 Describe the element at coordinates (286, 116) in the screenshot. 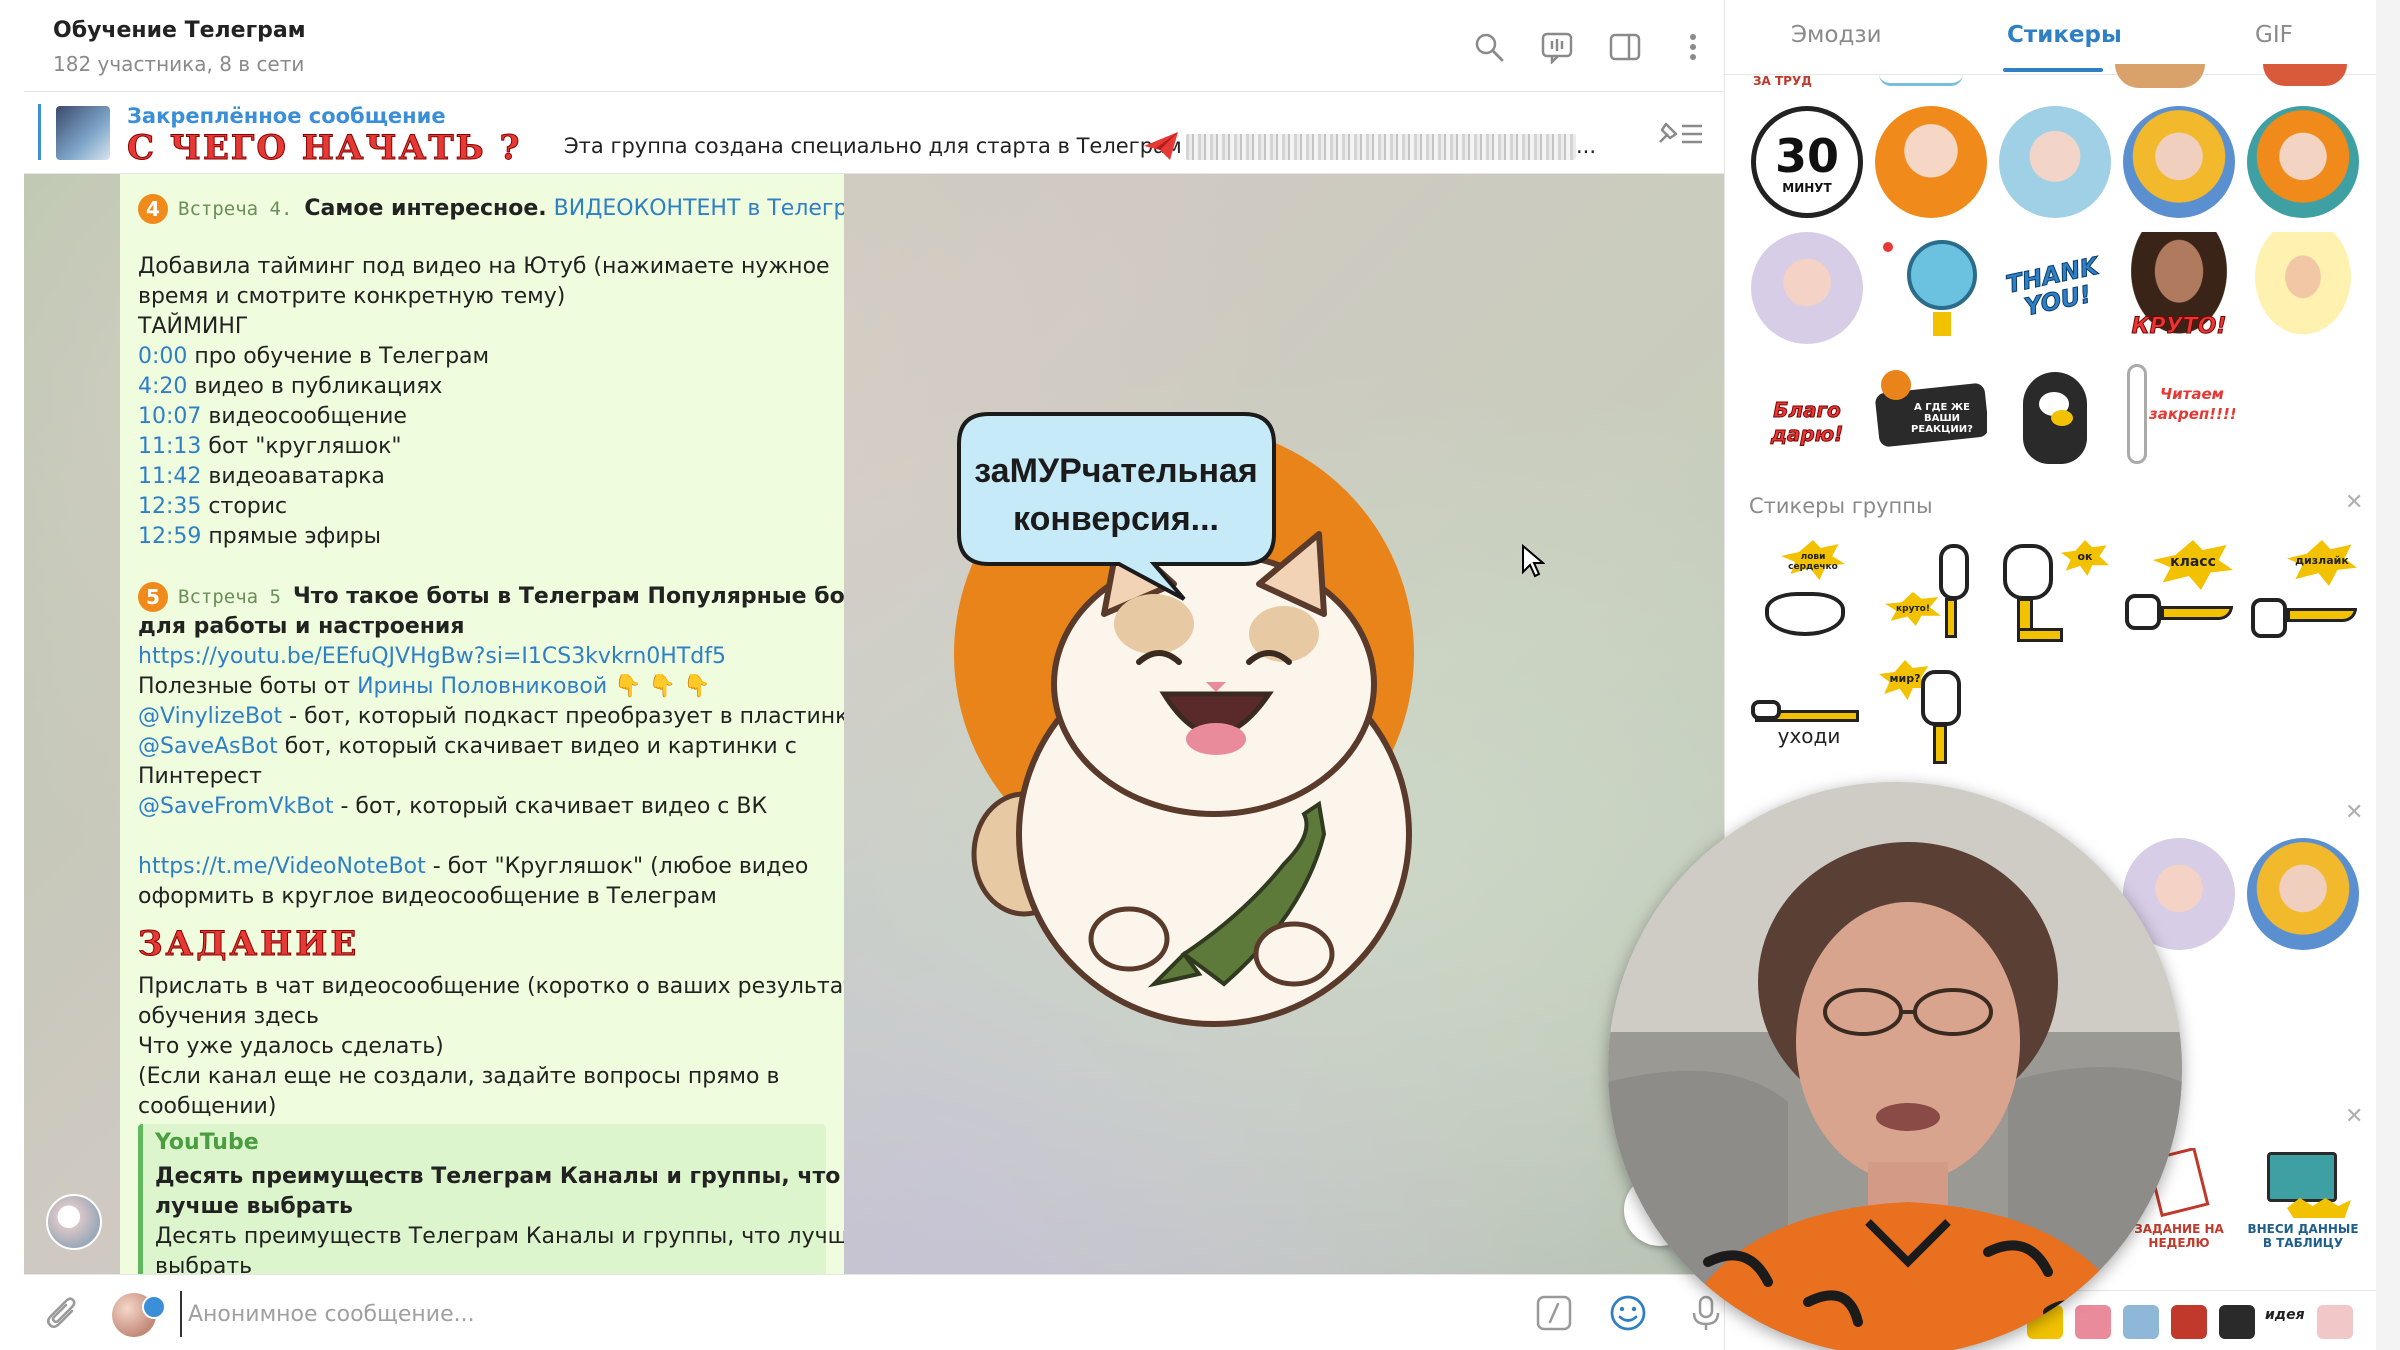

I see `pinned-label: Закреплённое сообщение` at that location.